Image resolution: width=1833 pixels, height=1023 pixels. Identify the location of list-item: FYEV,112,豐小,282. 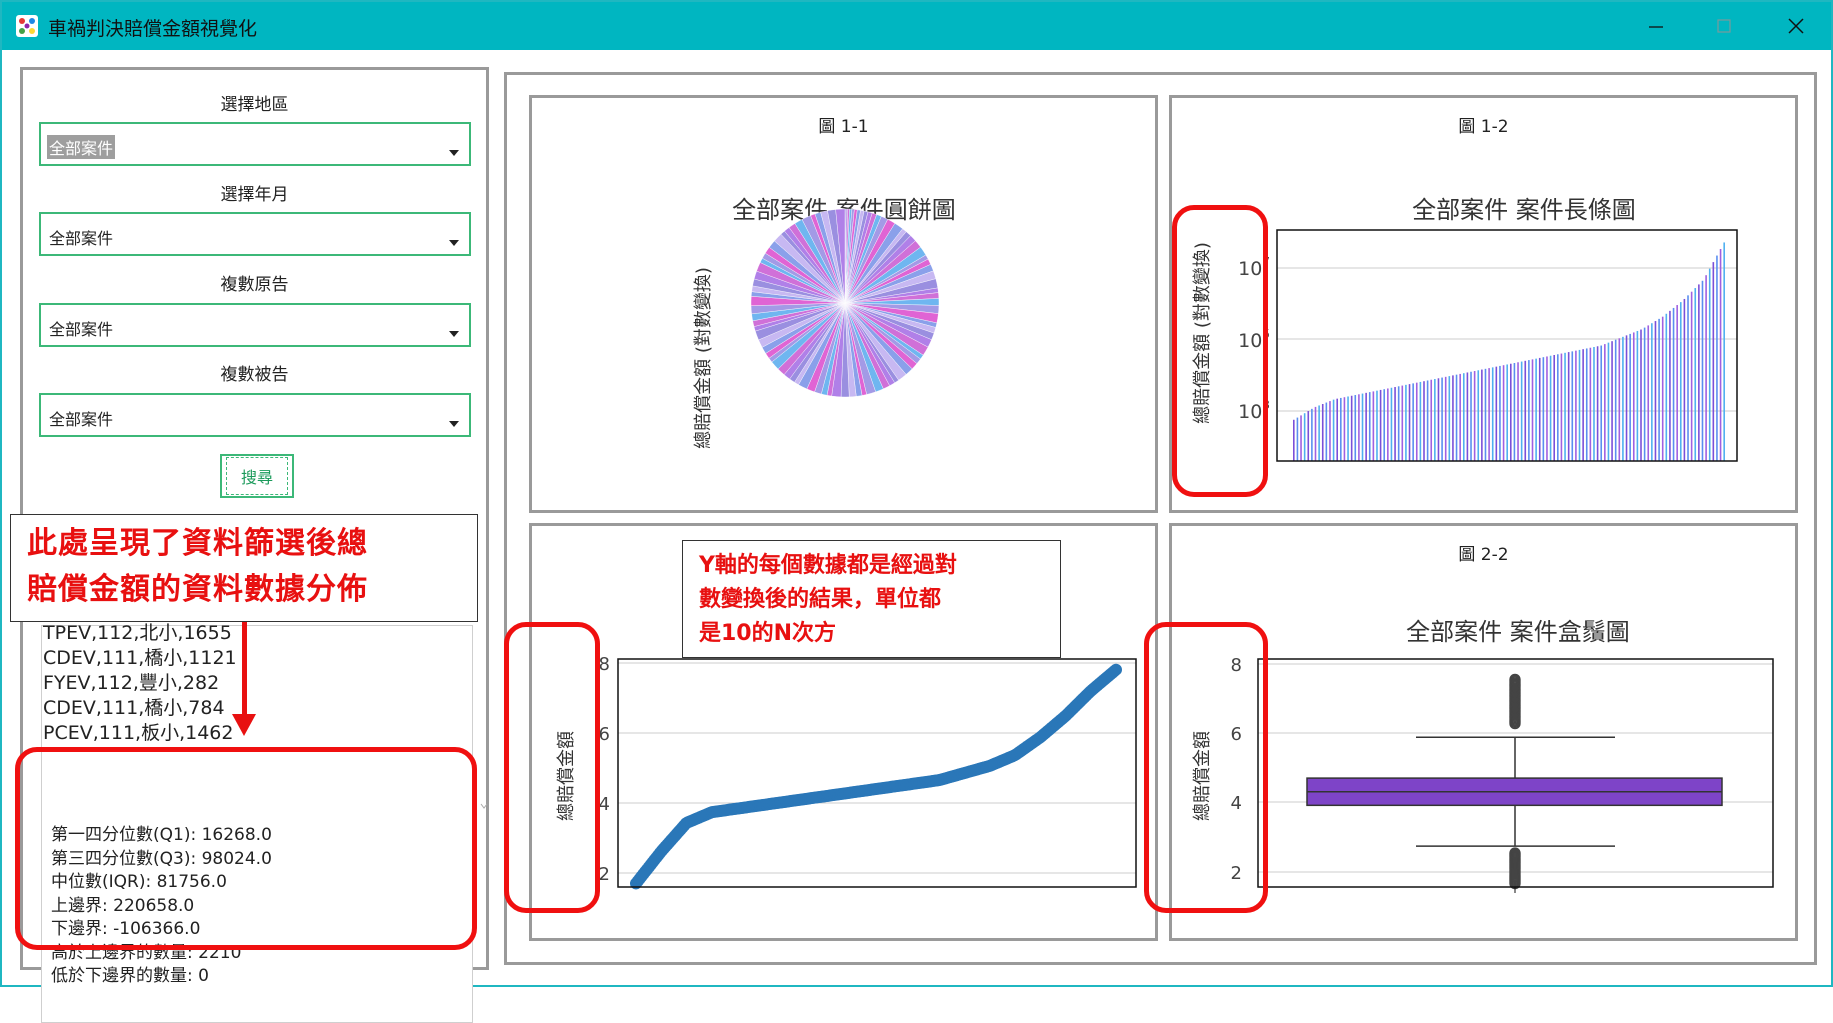
(140, 683).